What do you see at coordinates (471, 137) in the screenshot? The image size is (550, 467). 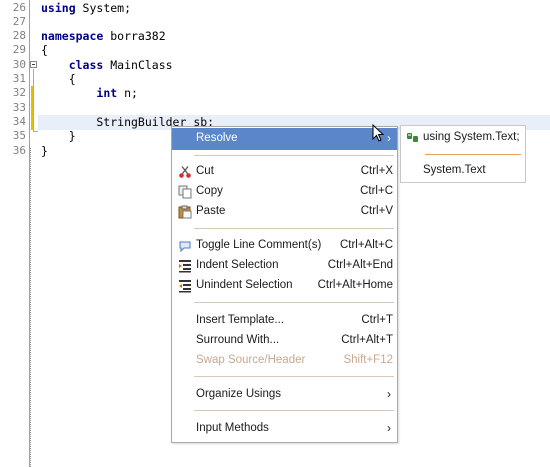 I see `submenu-item-using-system-text: using System.Text;` at bounding box center [471, 137].